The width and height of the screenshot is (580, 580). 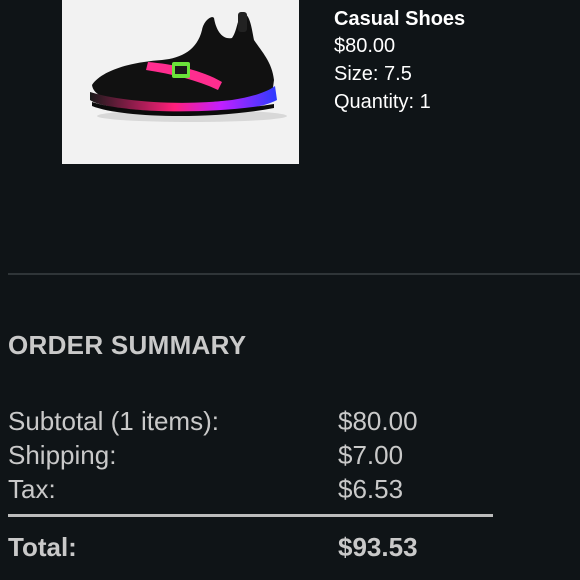 I want to click on tax-label: Tax:, so click(x=32, y=489).